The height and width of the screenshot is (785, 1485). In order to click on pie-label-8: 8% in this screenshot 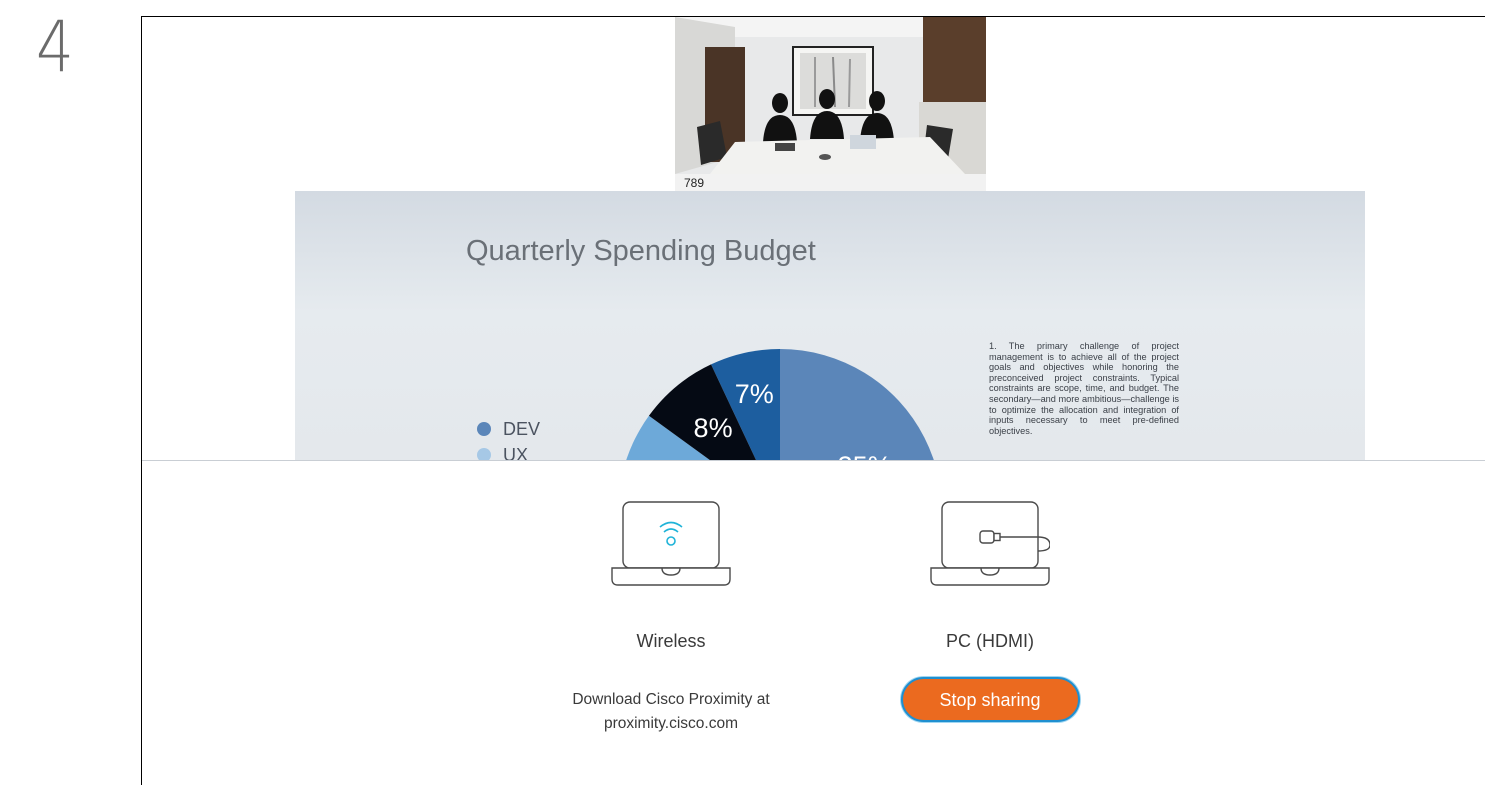, I will do `click(713, 428)`.